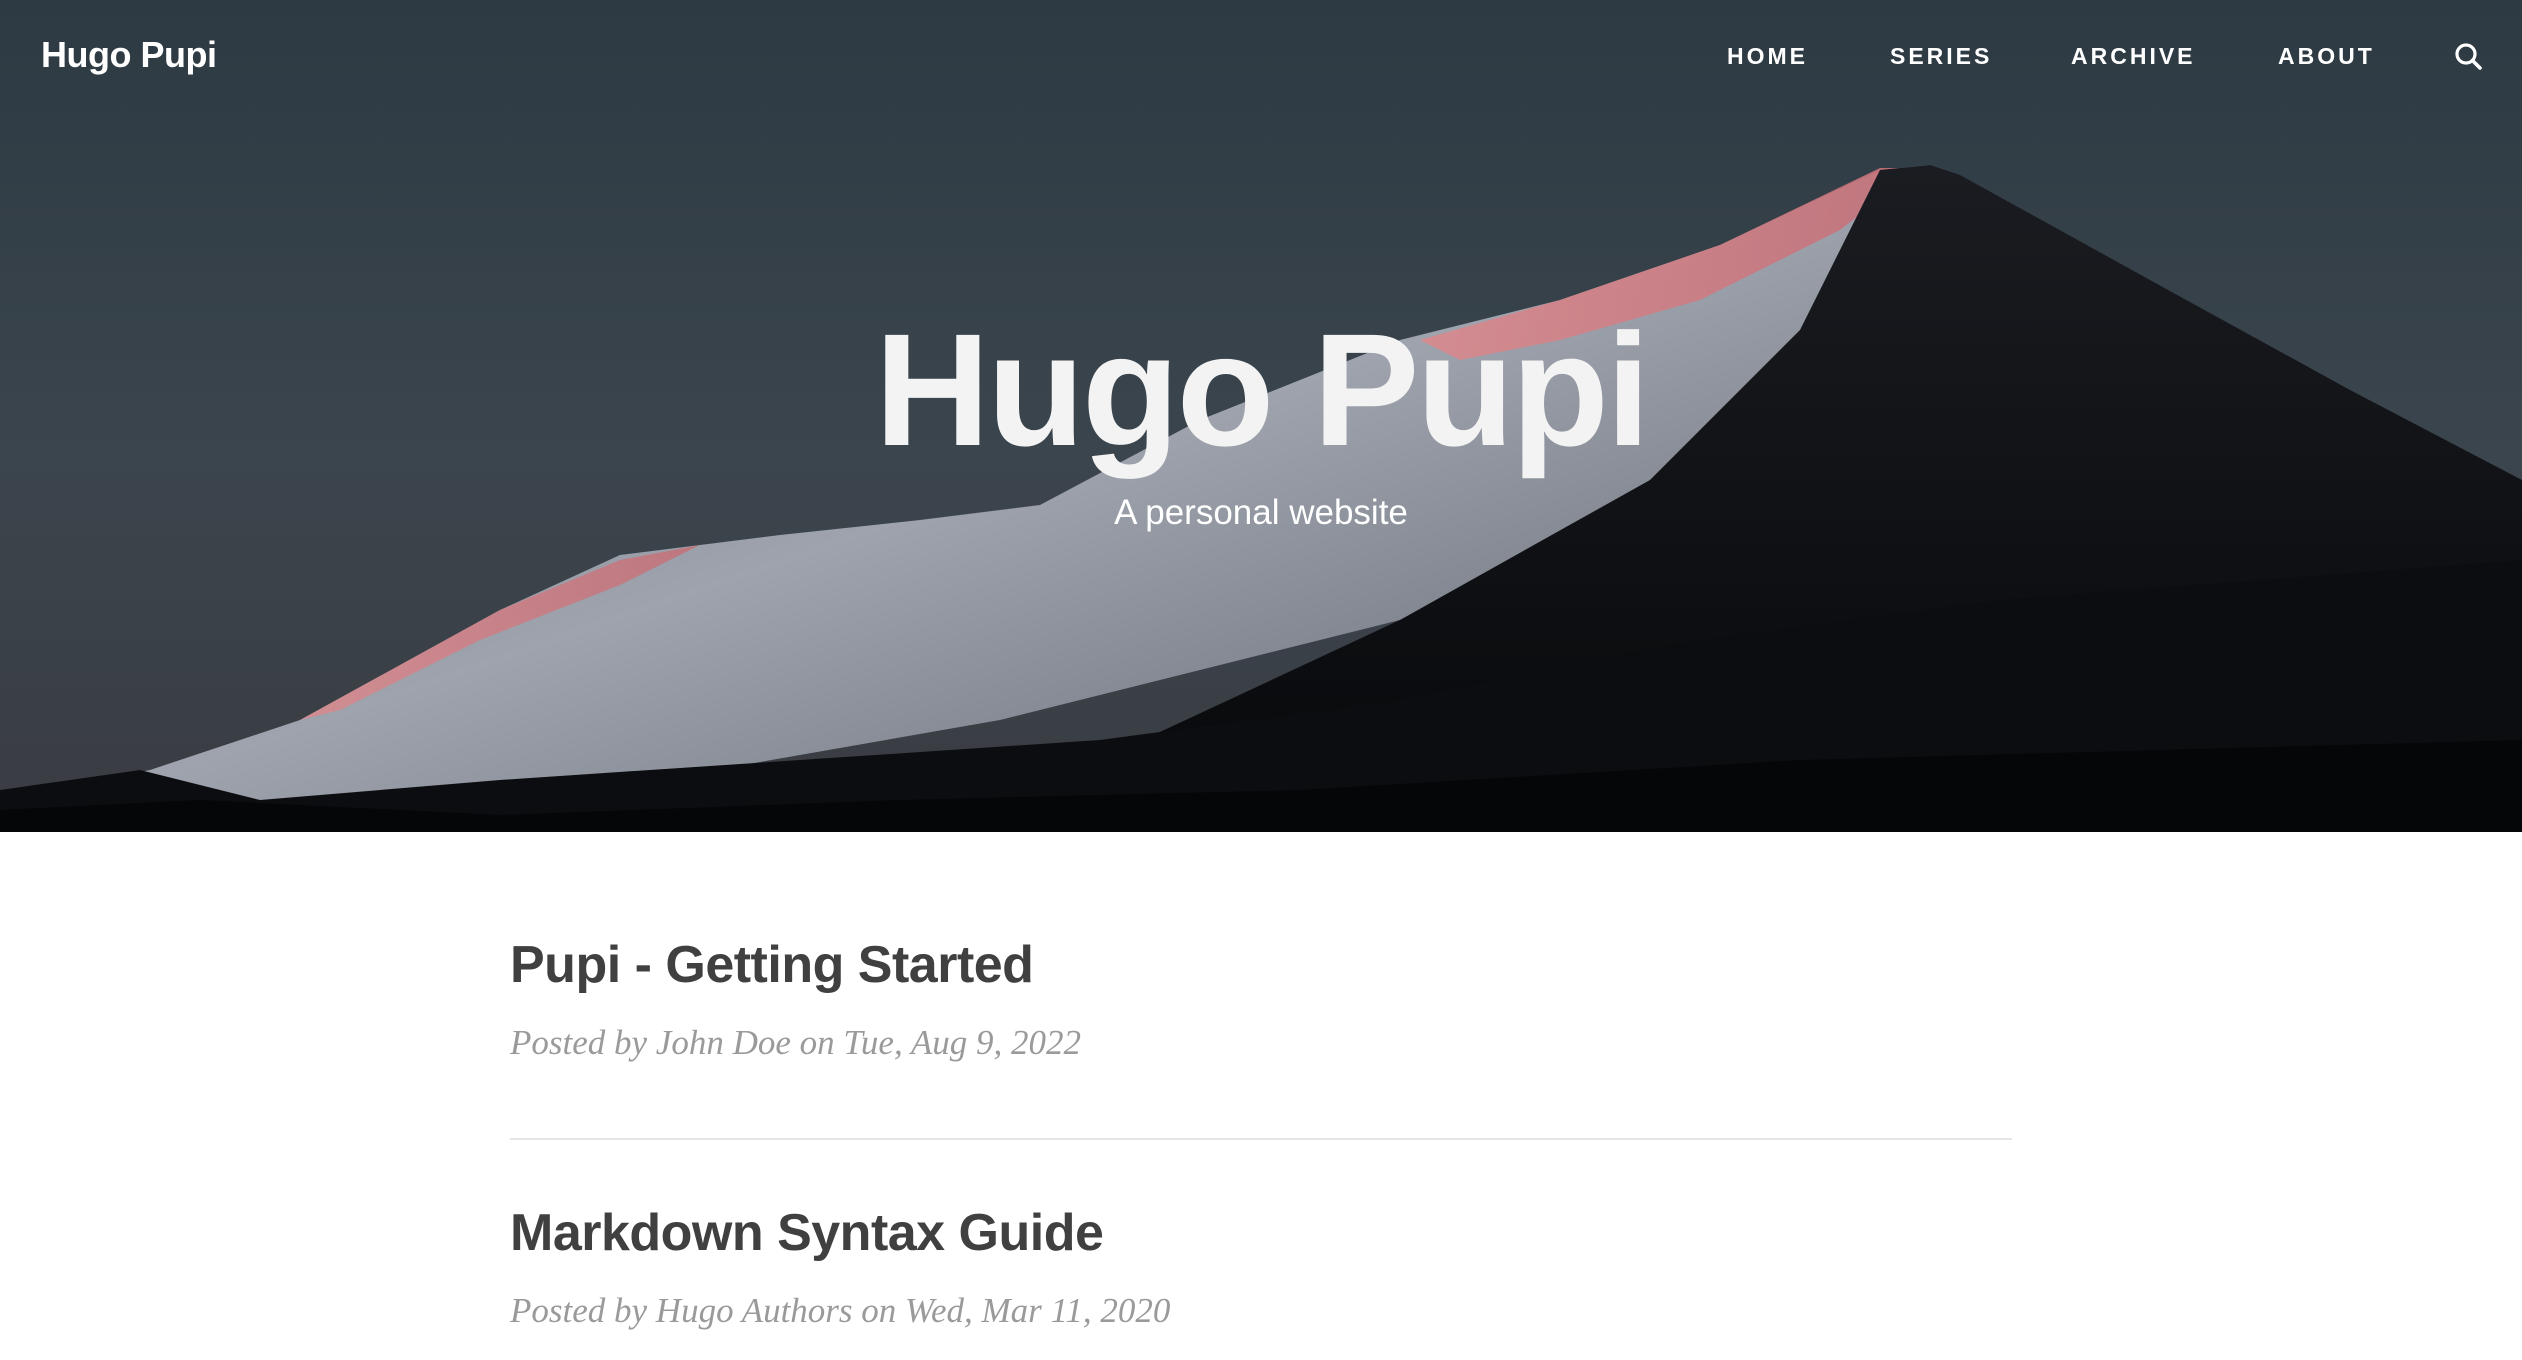  What do you see at coordinates (1262, 389) in the screenshot?
I see `hero-title: Hugo Pupi` at bounding box center [1262, 389].